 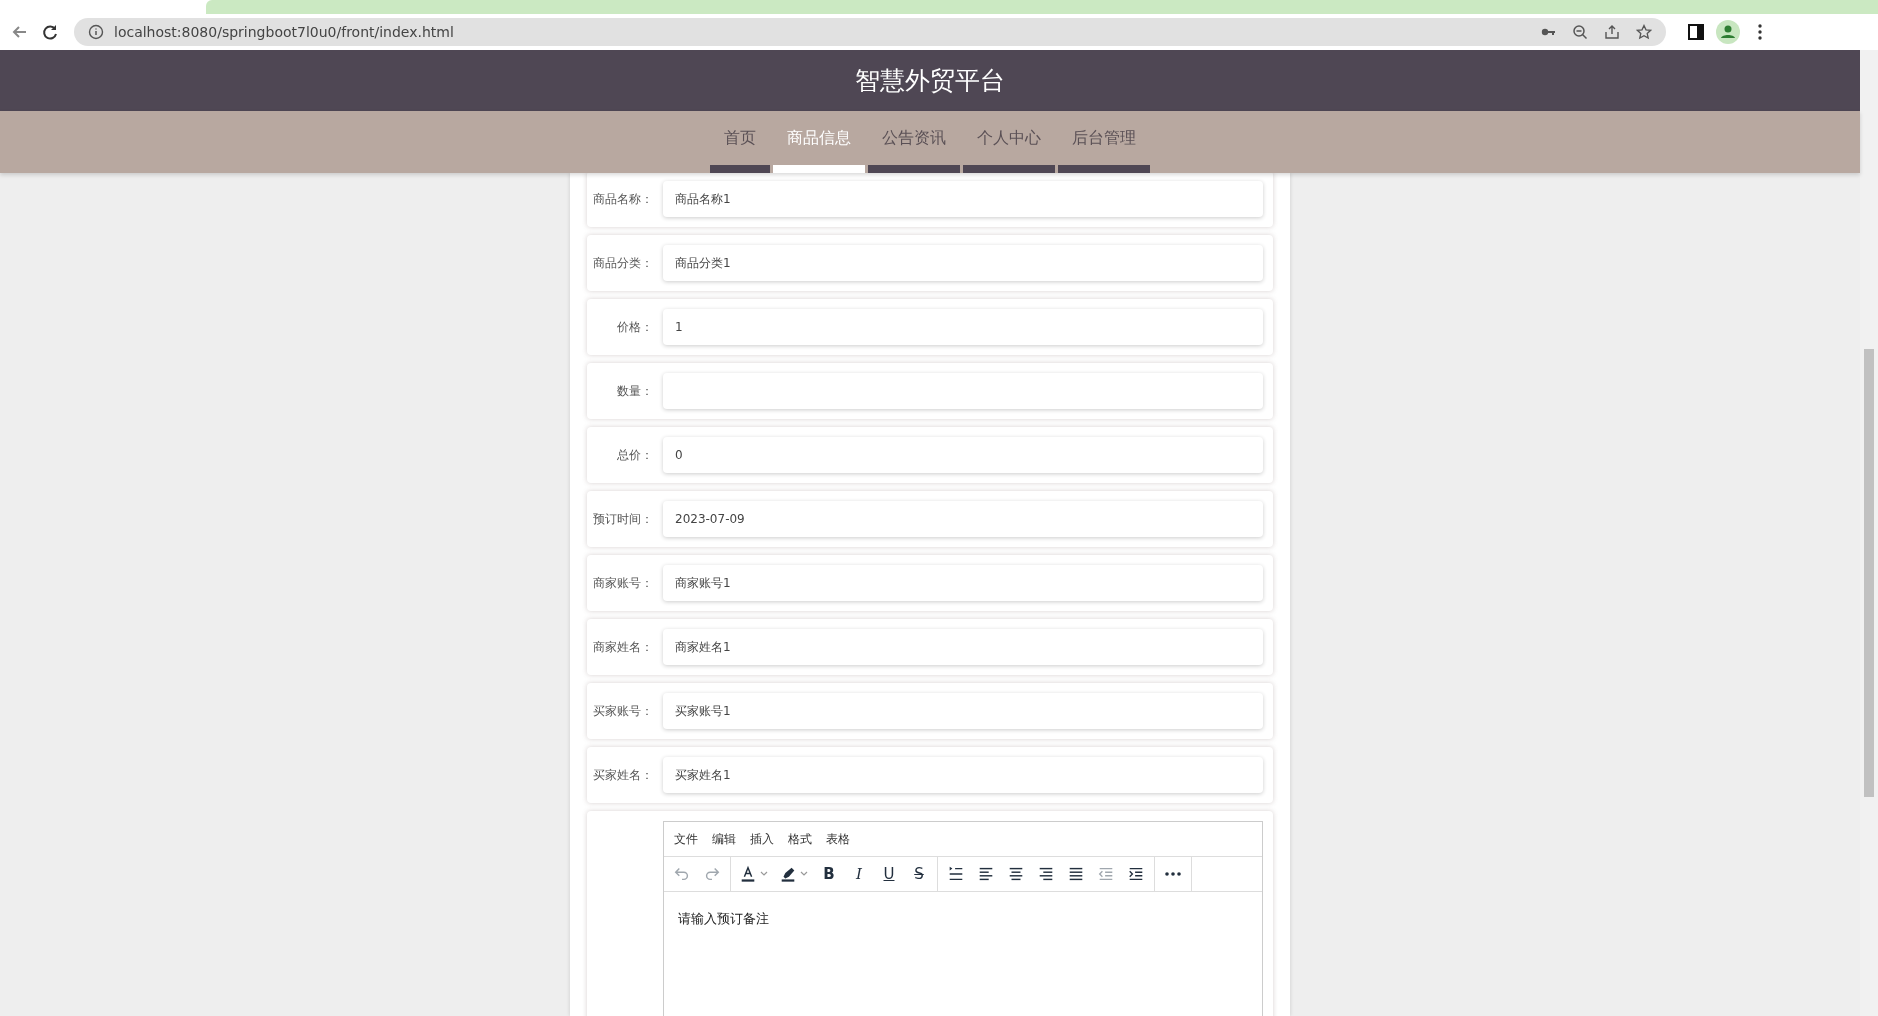 What do you see at coordinates (963, 263) in the screenshot?
I see `input-field: 商品分类1` at bounding box center [963, 263].